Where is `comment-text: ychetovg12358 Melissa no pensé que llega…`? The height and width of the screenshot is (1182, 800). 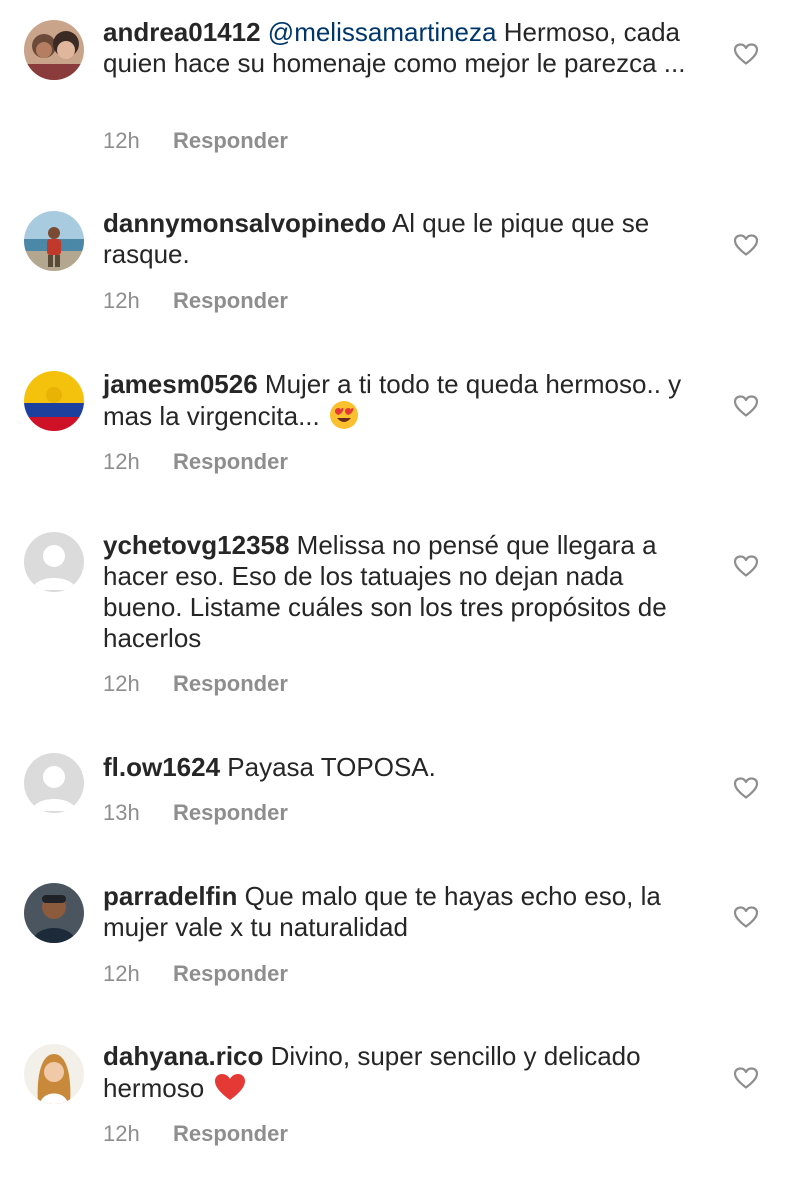
comment-text: ychetovg12358 Melissa no pensé que llega… is located at coordinates (403, 592).